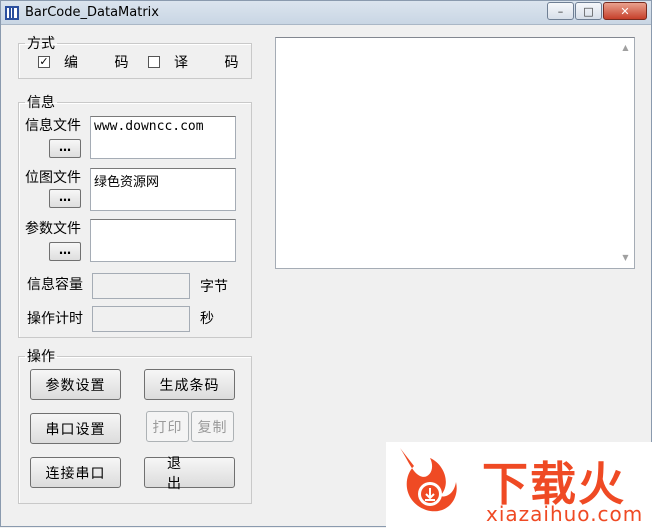 The image size is (652, 528). I want to click on maximize-icon: □, so click(588, 11).